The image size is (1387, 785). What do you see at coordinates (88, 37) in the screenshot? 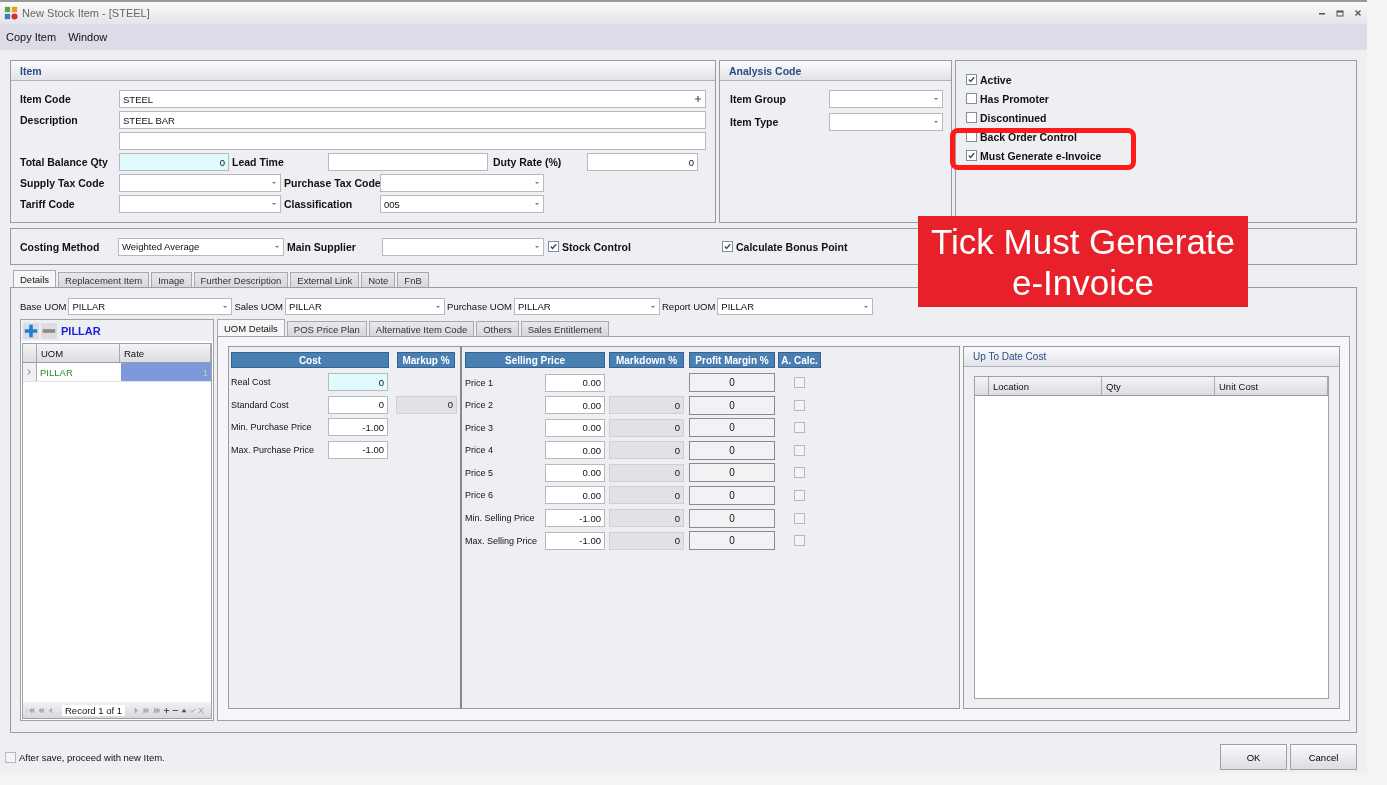
I see `menu-item: Window` at bounding box center [88, 37].